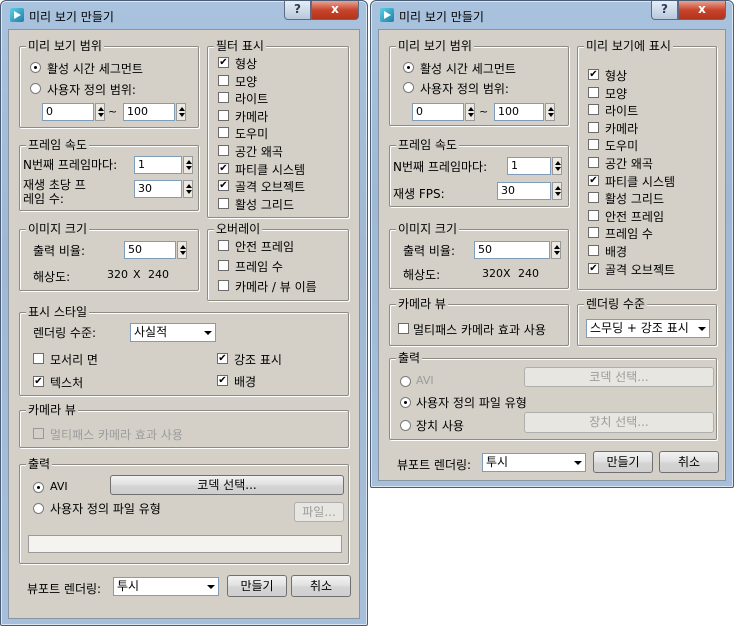 This screenshot has height=626, width=734. Describe the element at coordinates (428, 229) in the screenshot. I see `image-size-title: 이미지 크기` at that location.